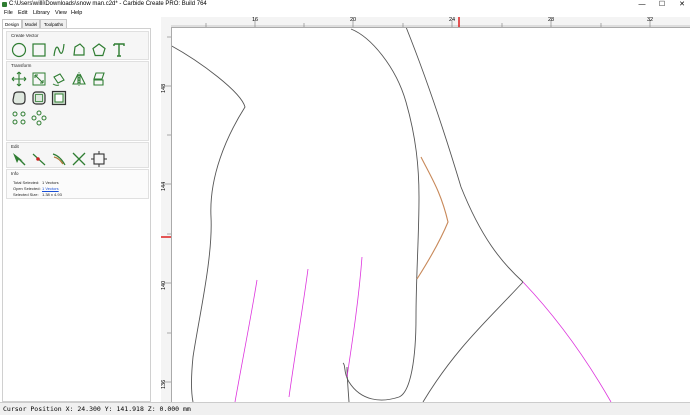  I want to click on close-button: ✕, so click(682, 4).